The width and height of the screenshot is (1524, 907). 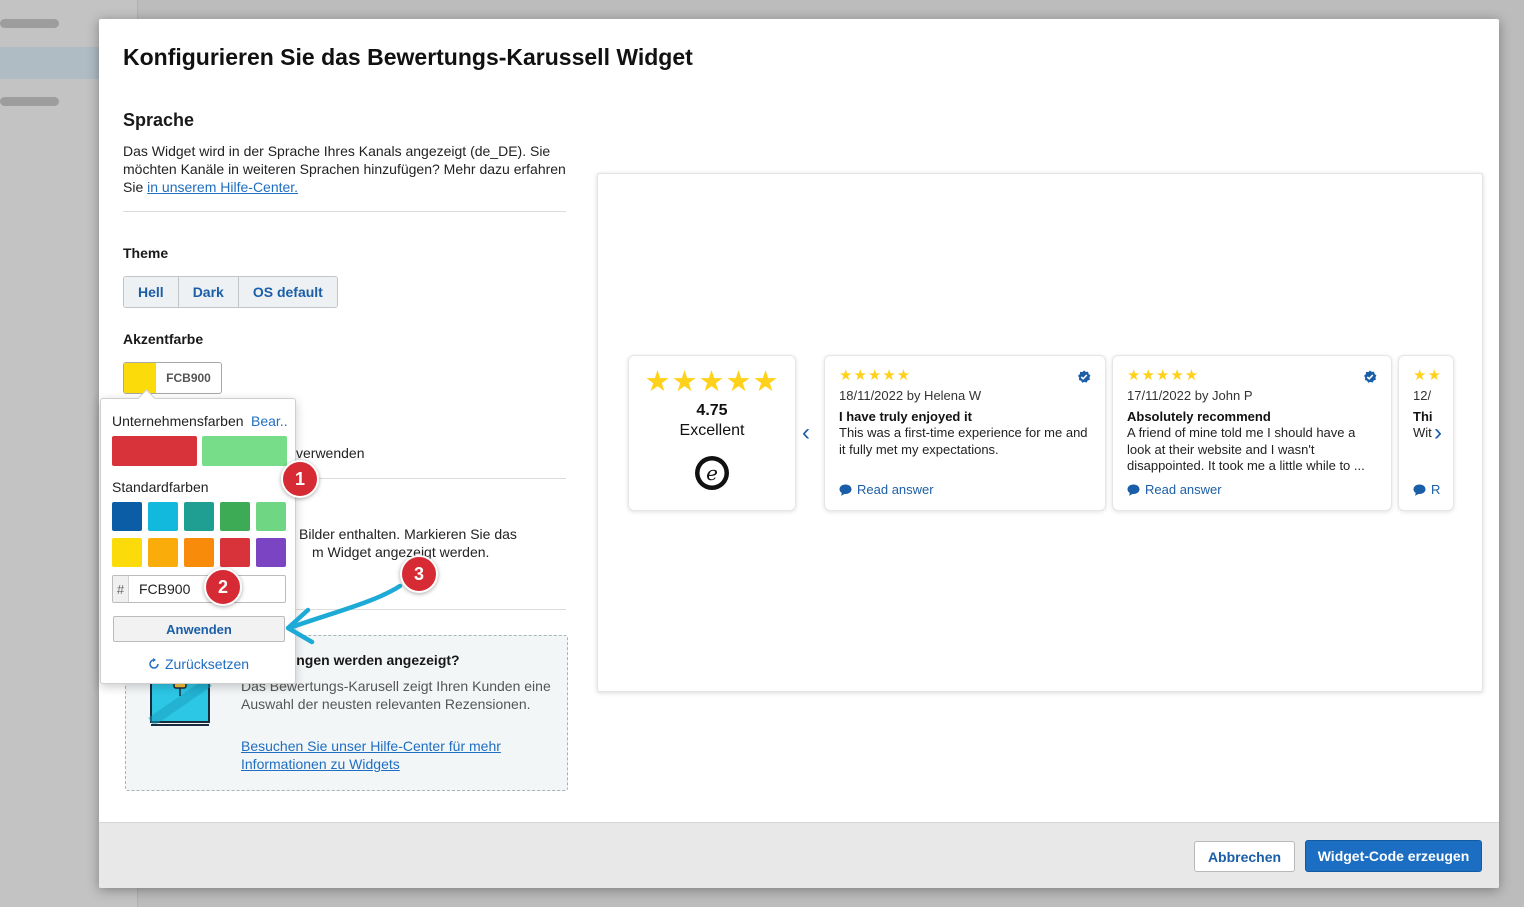 What do you see at coordinates (188, 378) in the screenshot?
I see `accent-color-code: FCB900` at bounding box center [188, 378].